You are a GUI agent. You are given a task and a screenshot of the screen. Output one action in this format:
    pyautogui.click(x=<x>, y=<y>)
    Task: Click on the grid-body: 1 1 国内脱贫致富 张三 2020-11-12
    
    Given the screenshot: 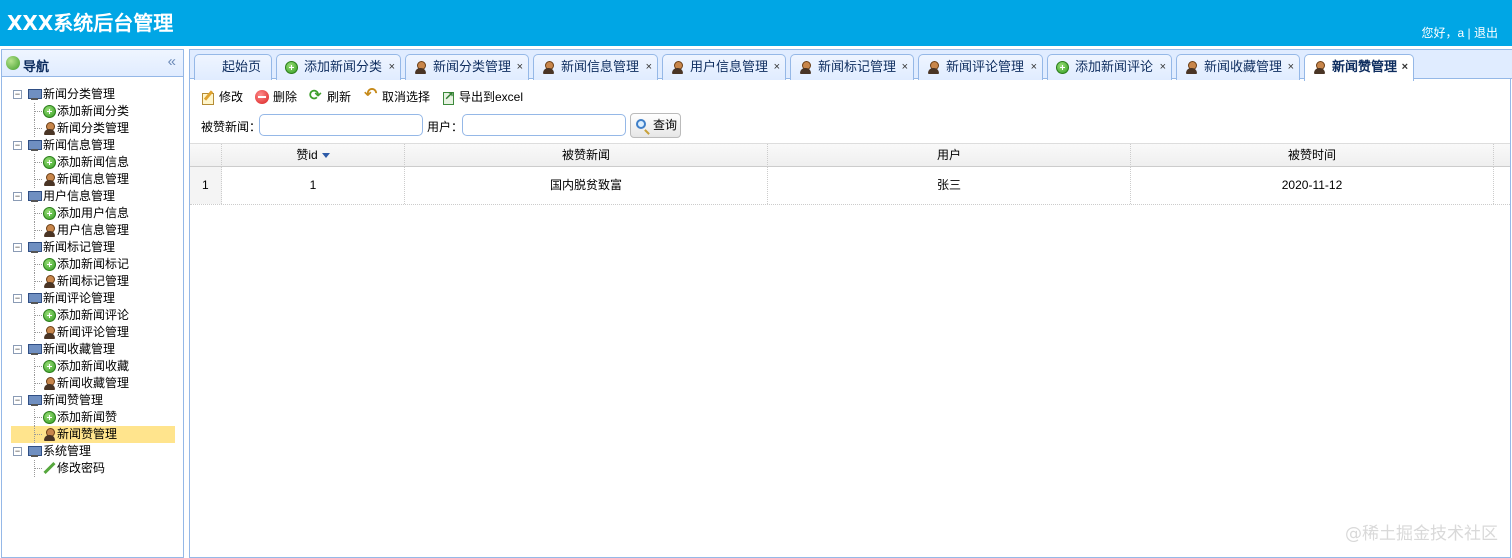 What is the action you would take?
    pyautogui.click(x=850, y=186)
    